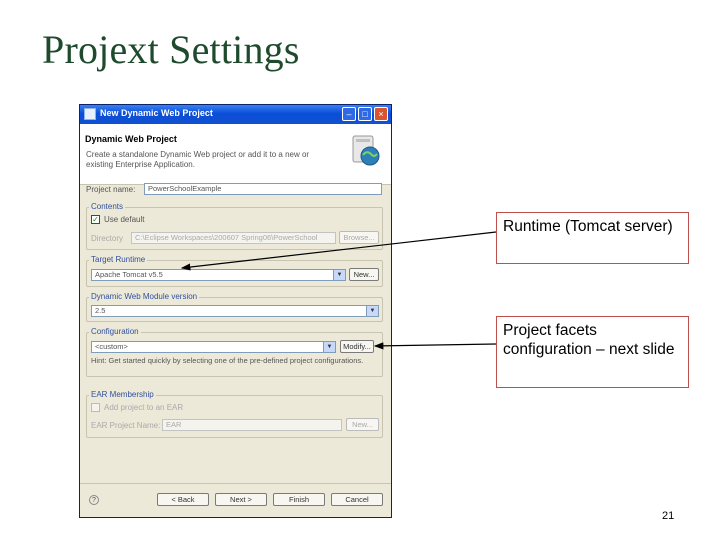 The image size is (720, 540). What do you see at coordinates (235, 483) in the screenshot?
I see `button-bar-divider` at bounding box center [235, 483].